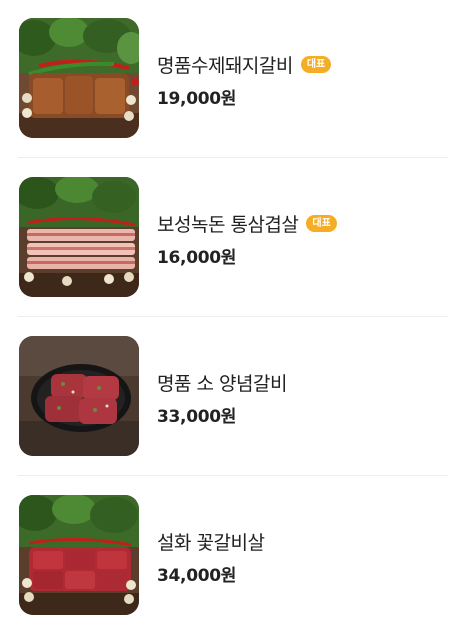 Image resolution: width=466 pixels, height=630 pixels. I want to click on menu-item-name: 명품수제돼지갈비, so click(225, 65).